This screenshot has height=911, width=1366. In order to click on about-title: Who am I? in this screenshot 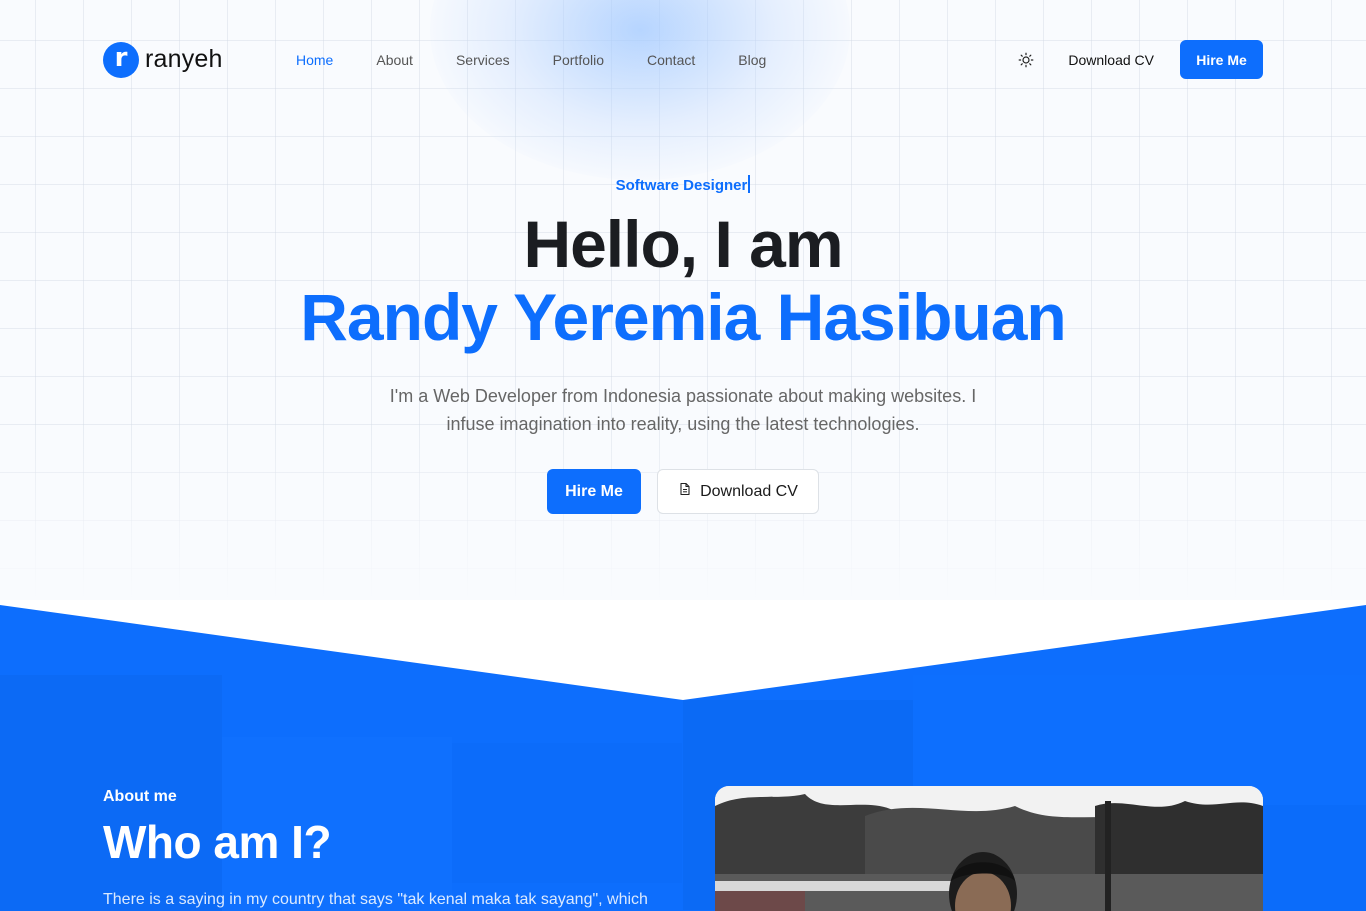, I will do `click(217, 842)`.